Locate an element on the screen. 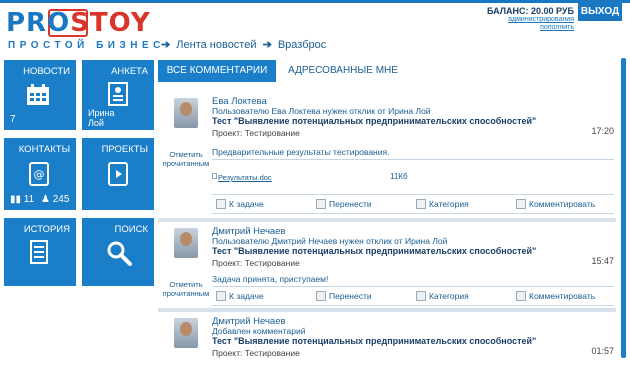 The height and width of the screenshot is (365, 630). logo-subtitle: ПРОСТОЙ БИЗНЕС is located at coordinates (86, 45).